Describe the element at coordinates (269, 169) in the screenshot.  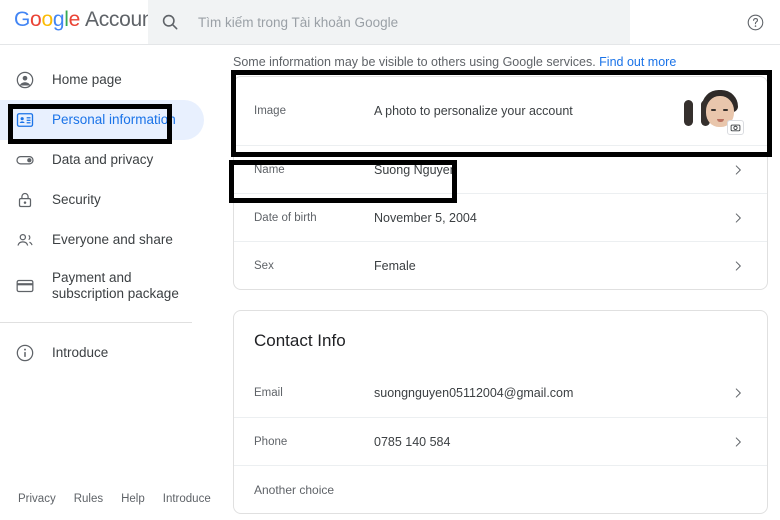
I see `row-key: Name` at that location.